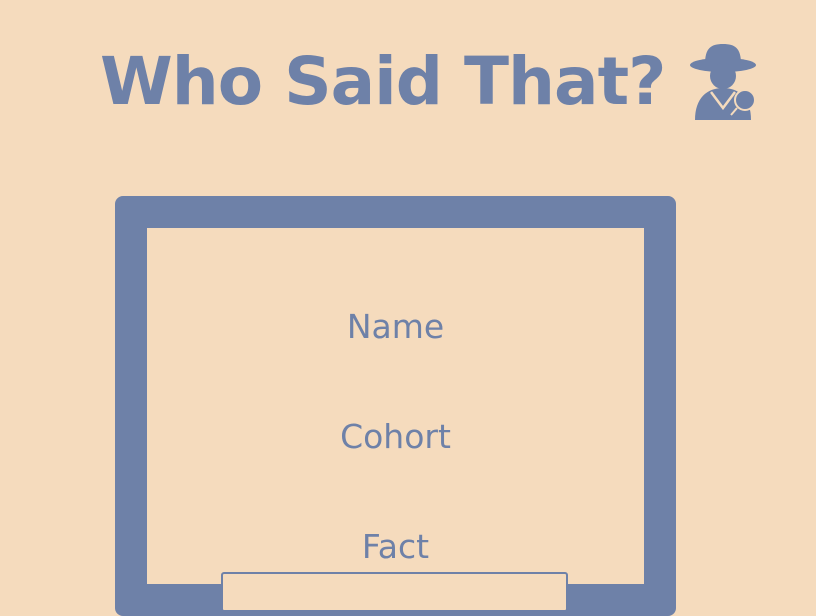  I want to click on fact-input, so click(394, 592).